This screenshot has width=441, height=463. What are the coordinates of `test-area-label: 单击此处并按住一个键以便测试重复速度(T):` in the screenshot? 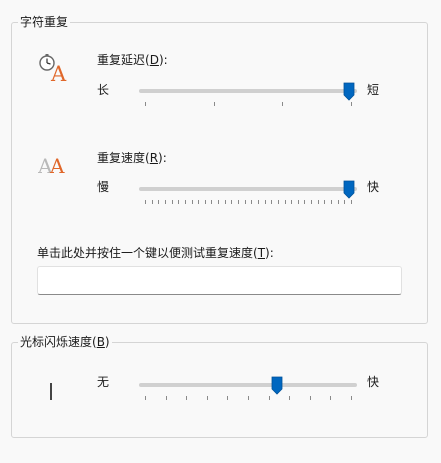 It's located at (155, 253).